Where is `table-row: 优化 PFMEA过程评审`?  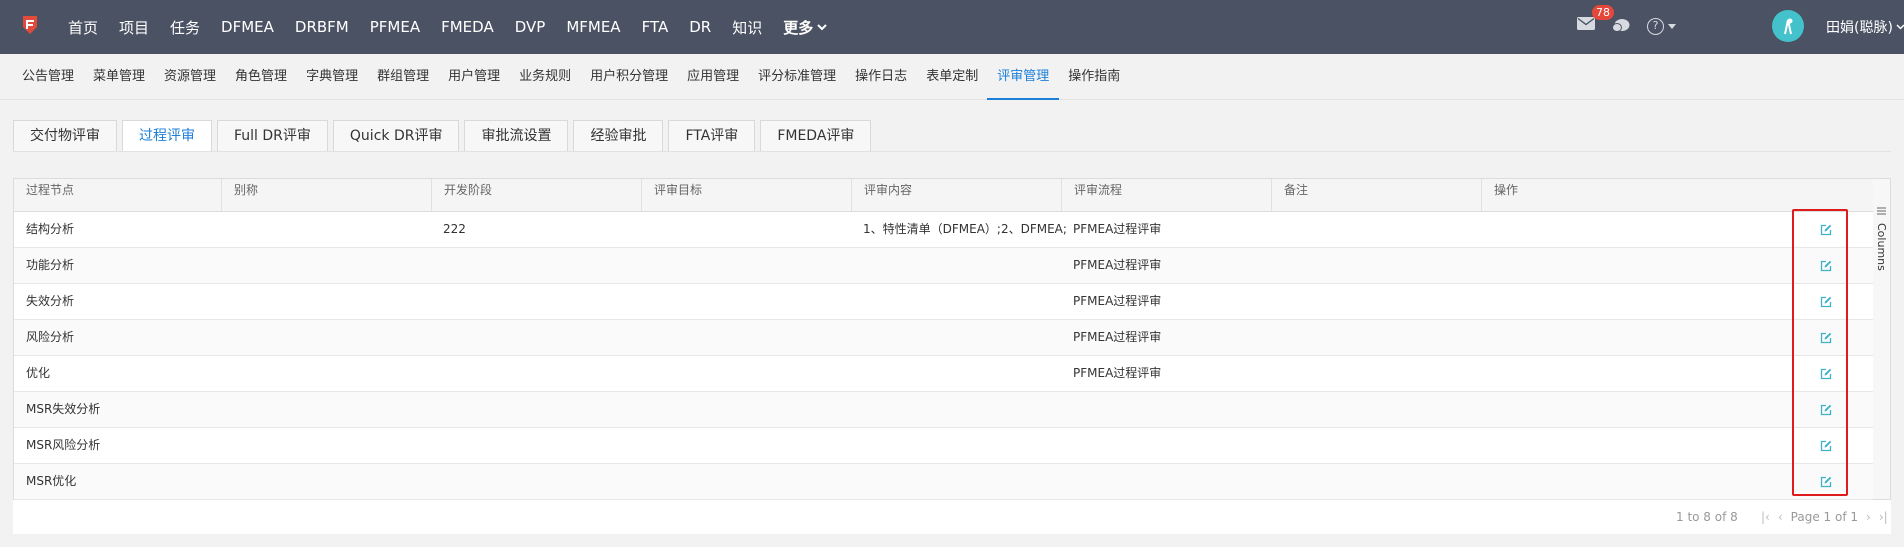 table-row: 优化 PFMEA过程评审 is located at coordinates (943, 374).